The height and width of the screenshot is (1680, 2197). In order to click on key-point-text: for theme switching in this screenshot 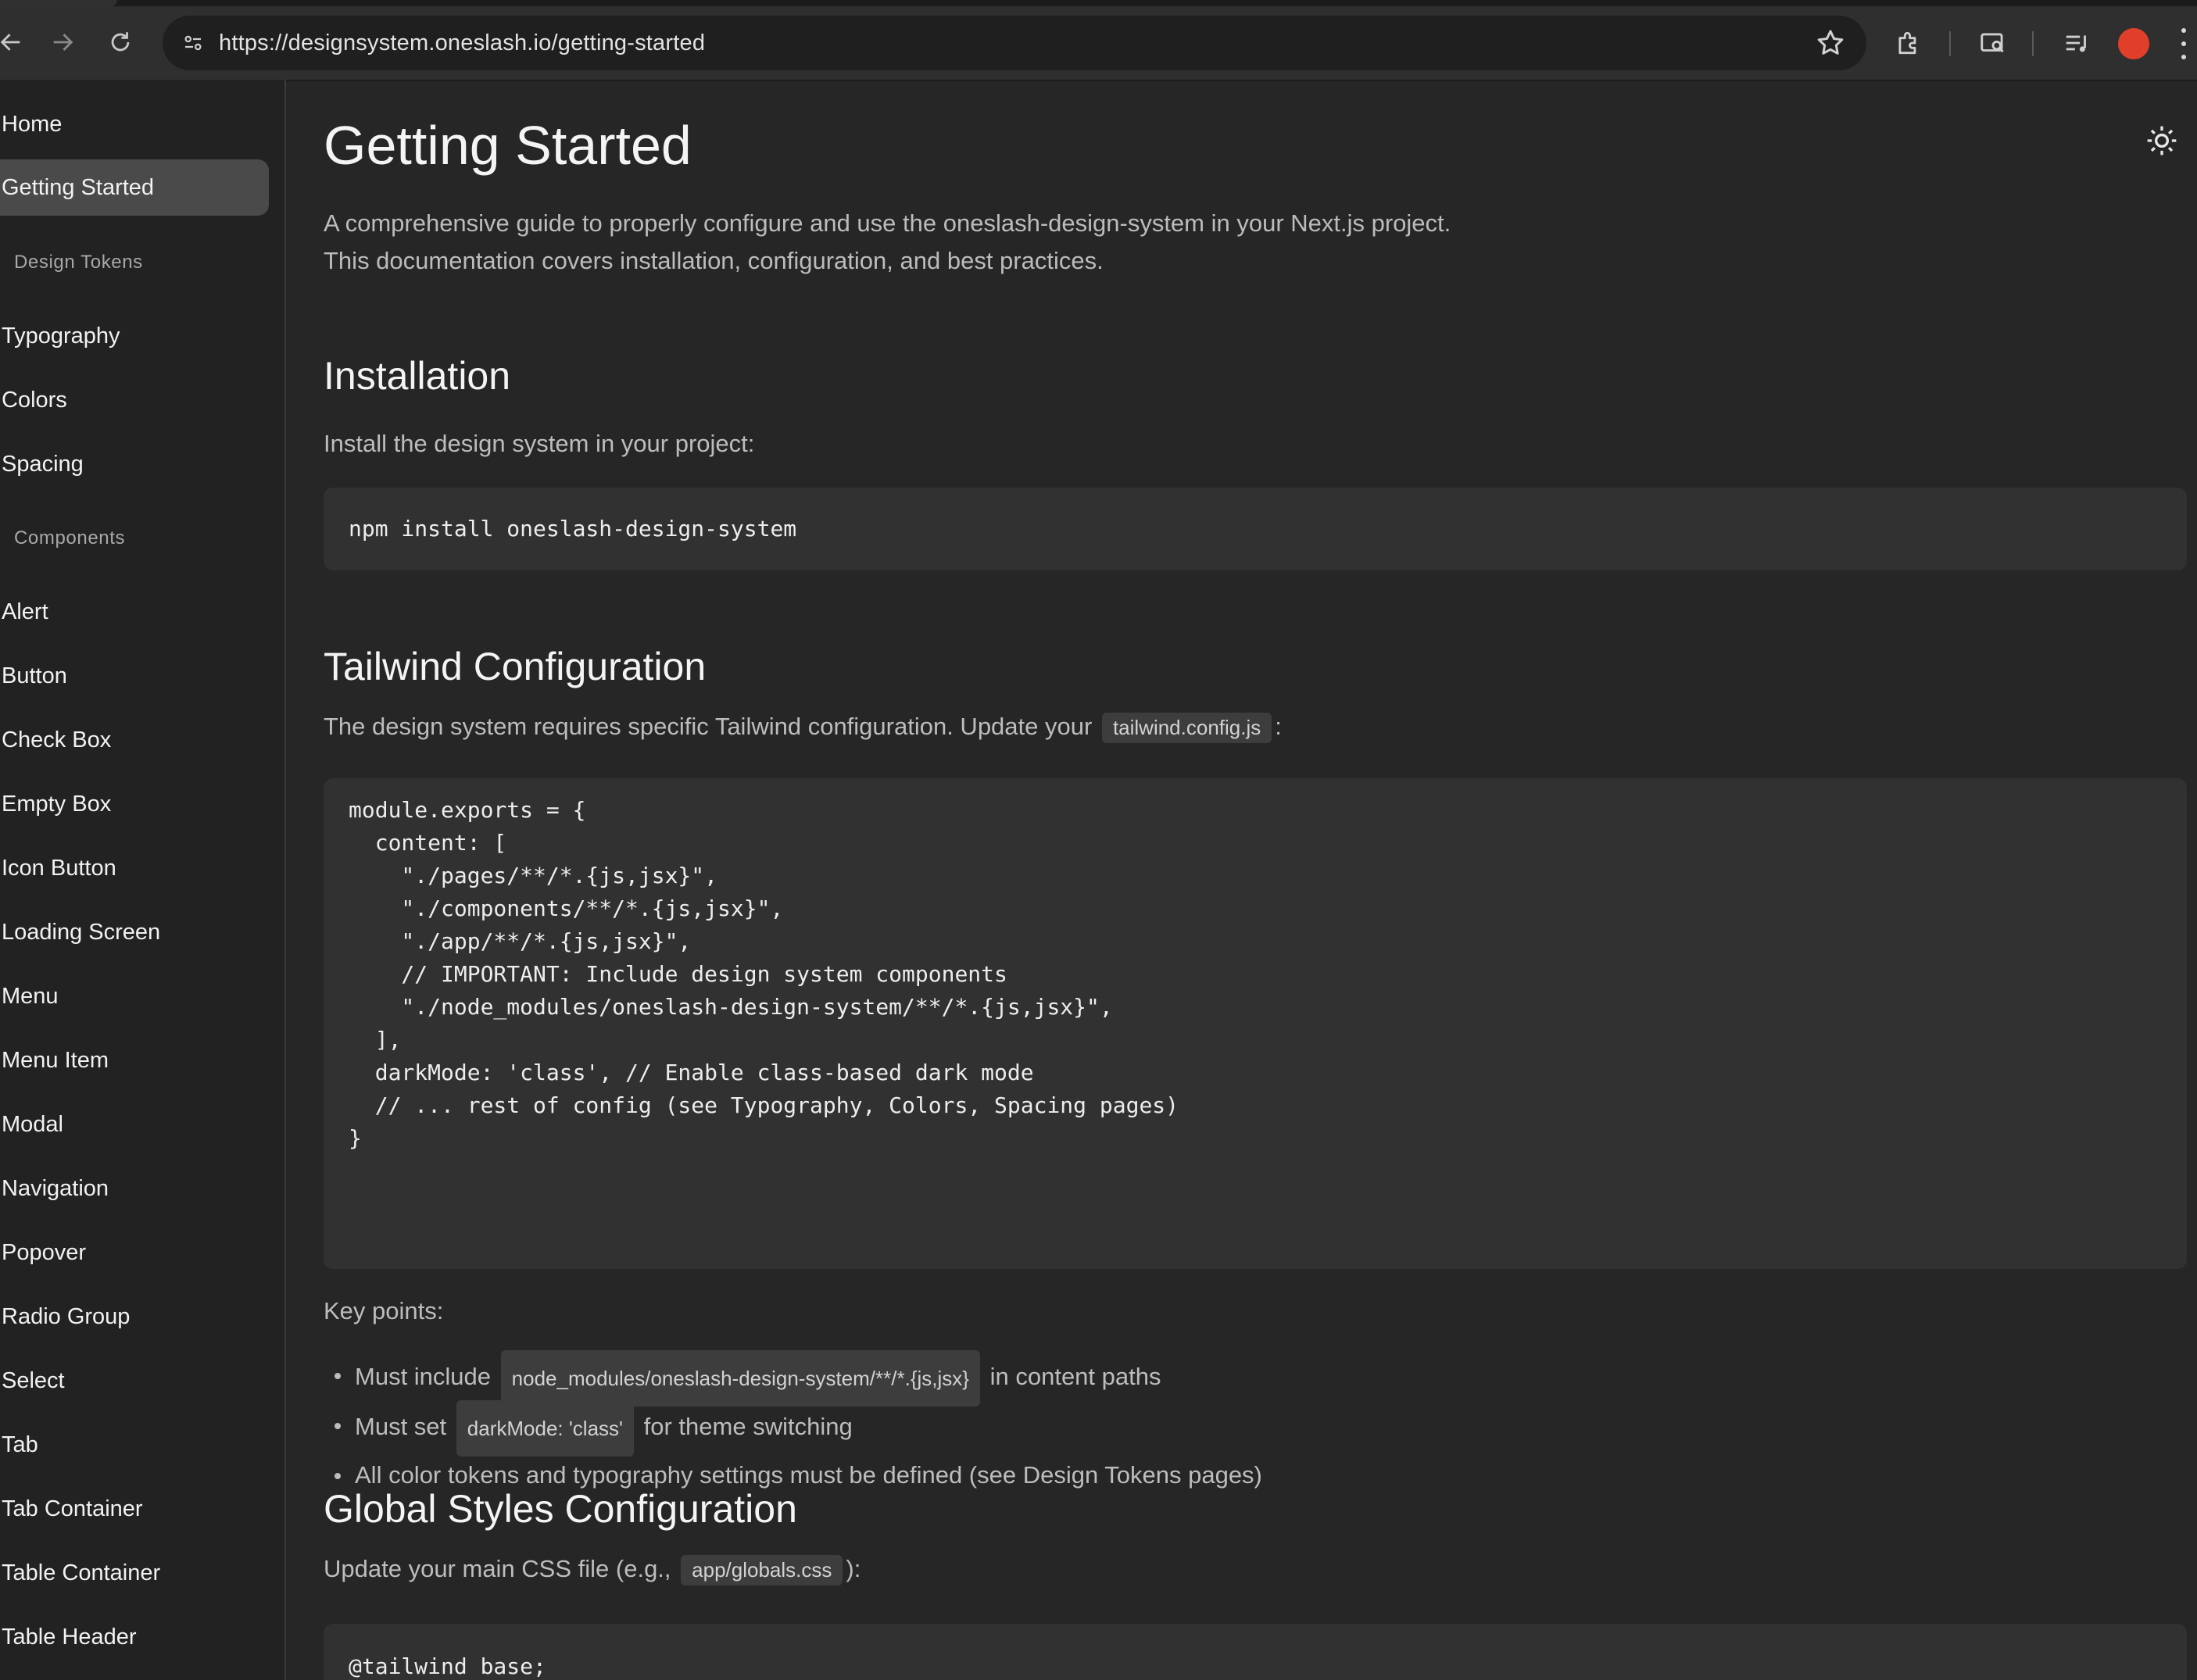, I will do `click(748, 1427)`.